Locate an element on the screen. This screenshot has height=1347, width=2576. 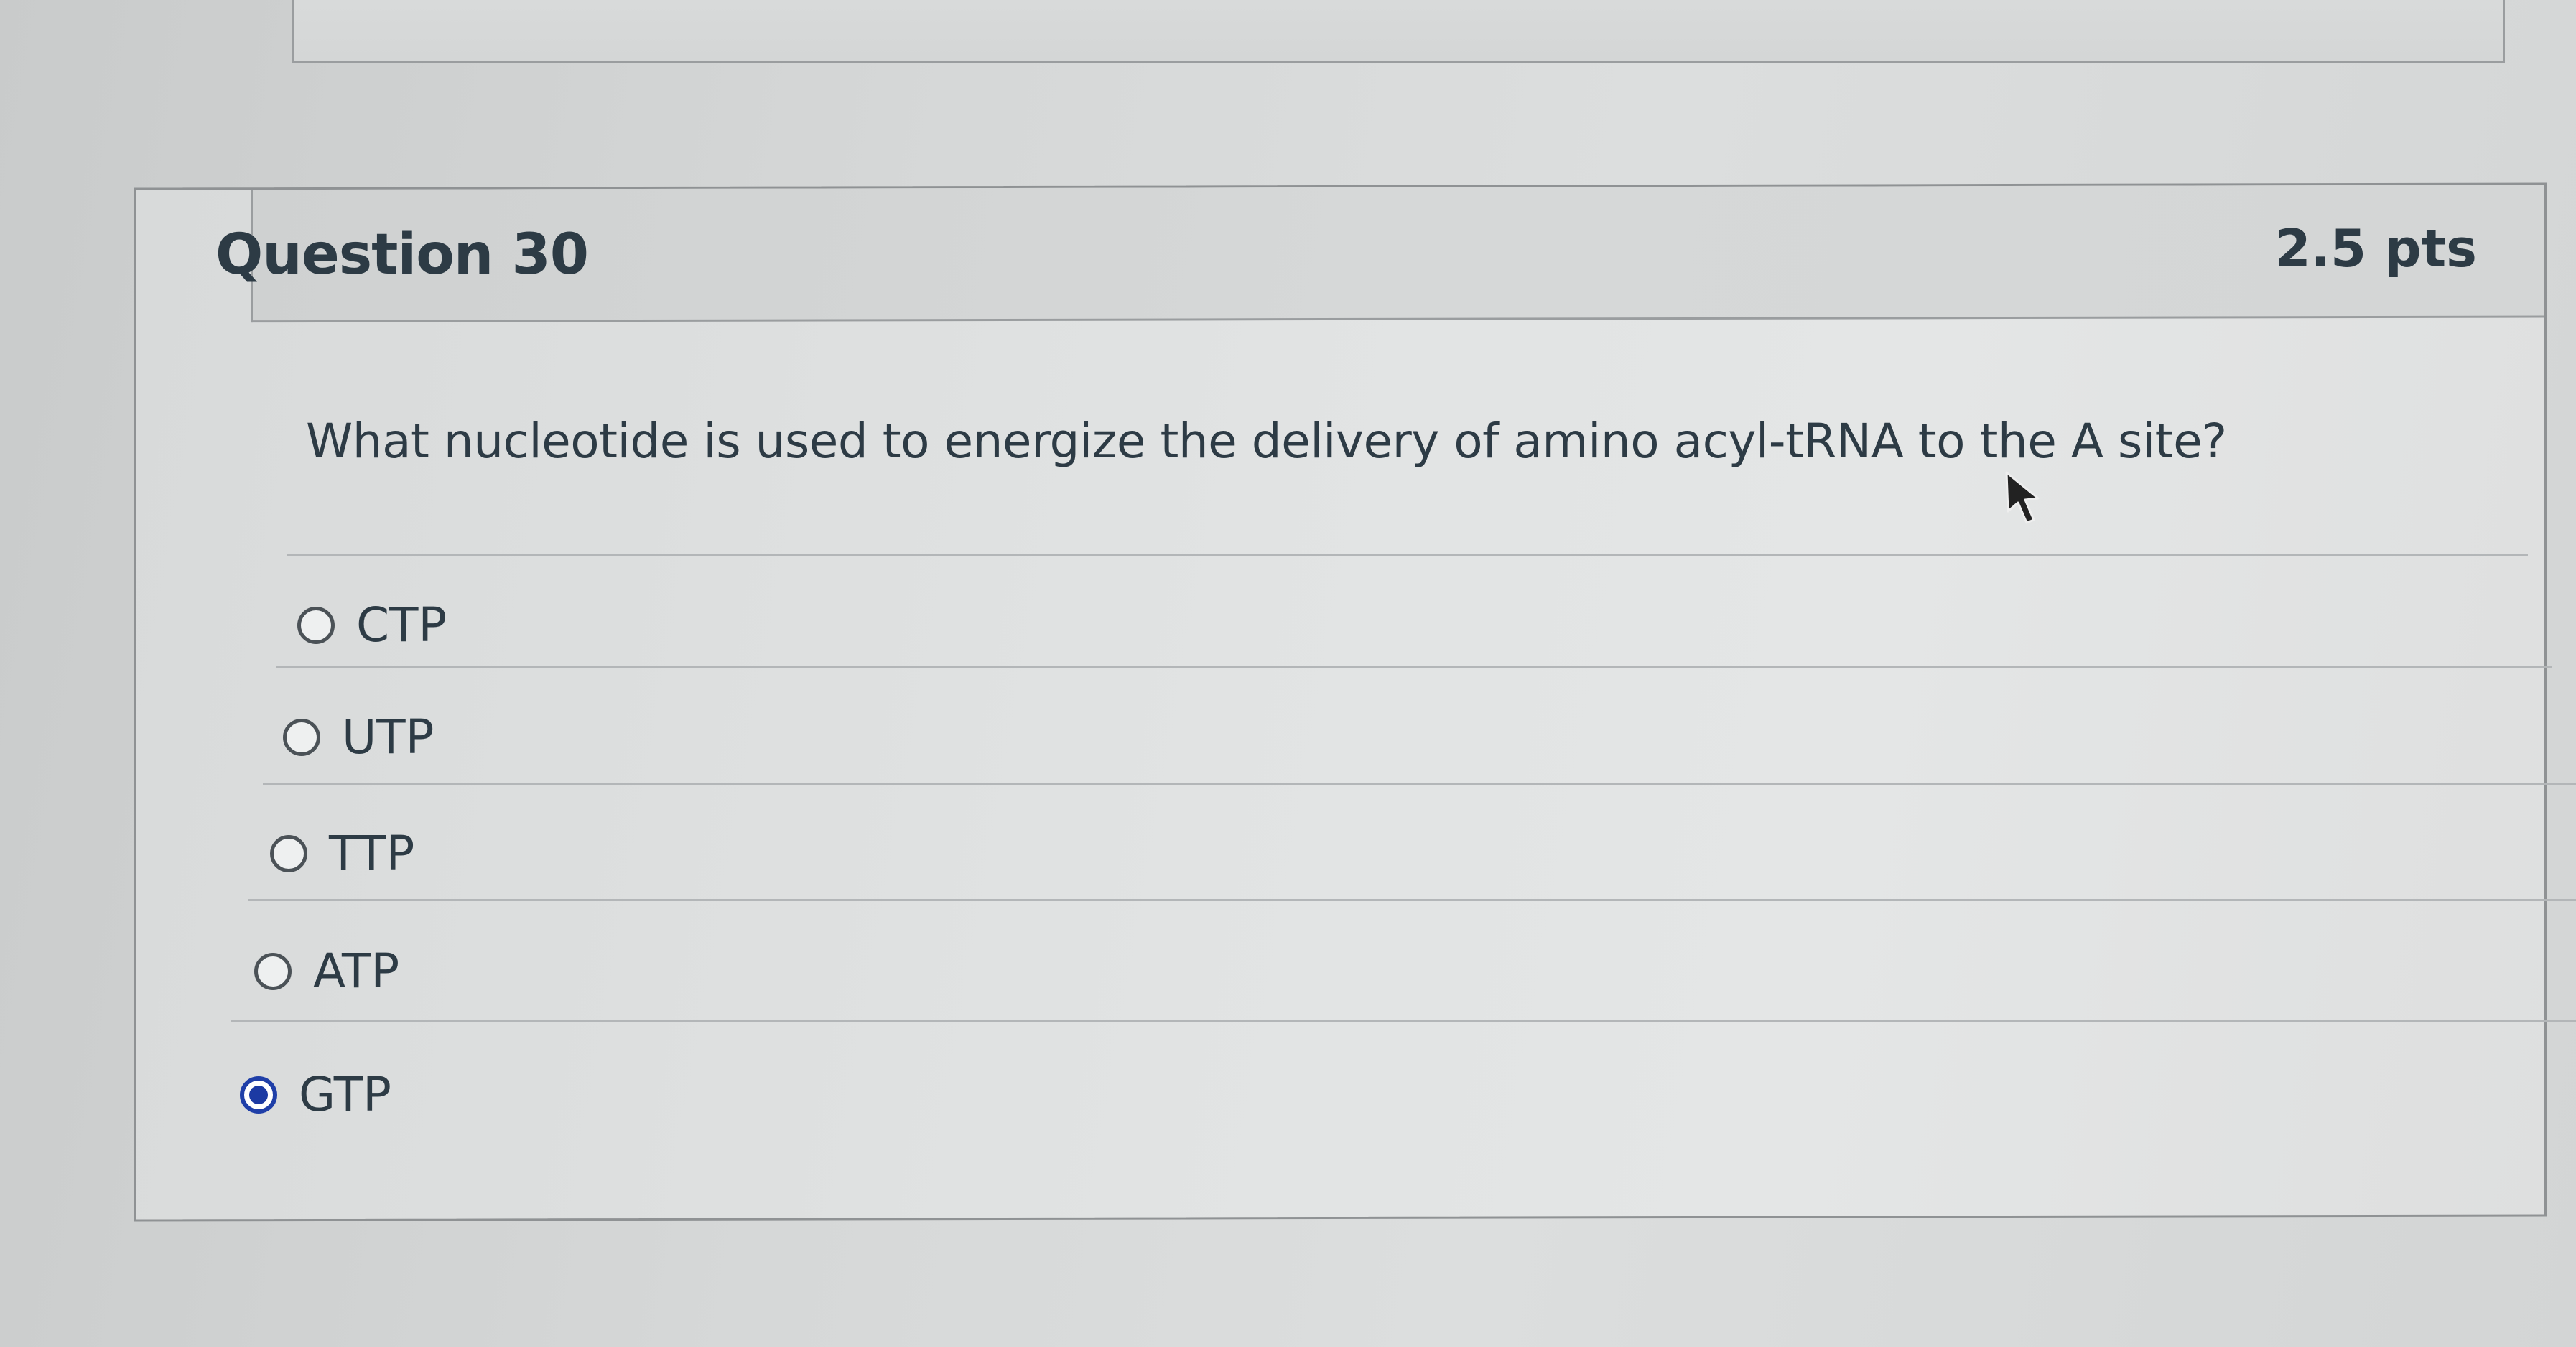
previous-question-card is located at coordinates (1398, 31).